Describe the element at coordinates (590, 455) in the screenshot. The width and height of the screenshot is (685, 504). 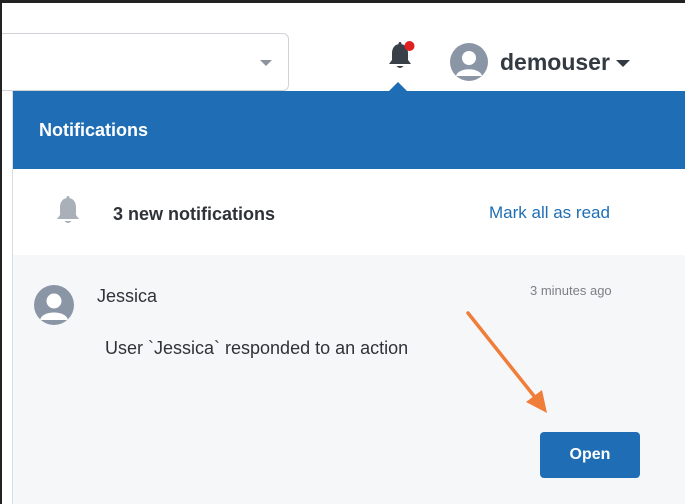
I see `open-button: Open` at that location.